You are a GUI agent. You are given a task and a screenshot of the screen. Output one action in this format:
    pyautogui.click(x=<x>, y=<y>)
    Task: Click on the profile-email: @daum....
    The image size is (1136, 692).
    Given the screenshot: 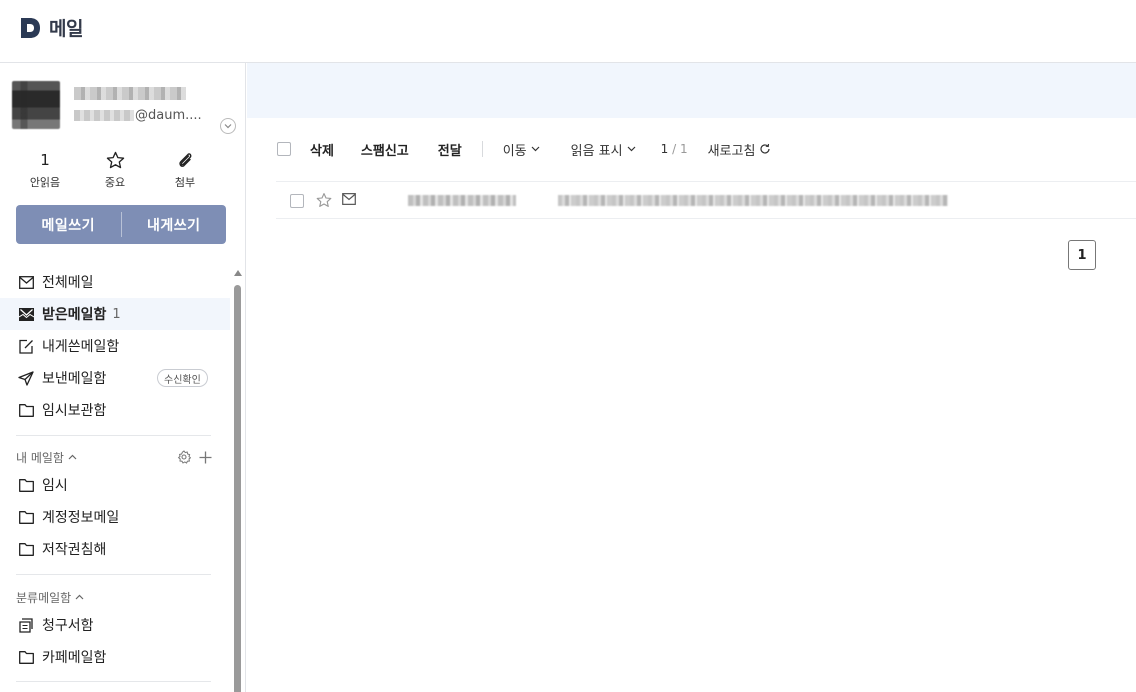 What is the action you would take?
    pyautogui.click(x=138, y=115)
    